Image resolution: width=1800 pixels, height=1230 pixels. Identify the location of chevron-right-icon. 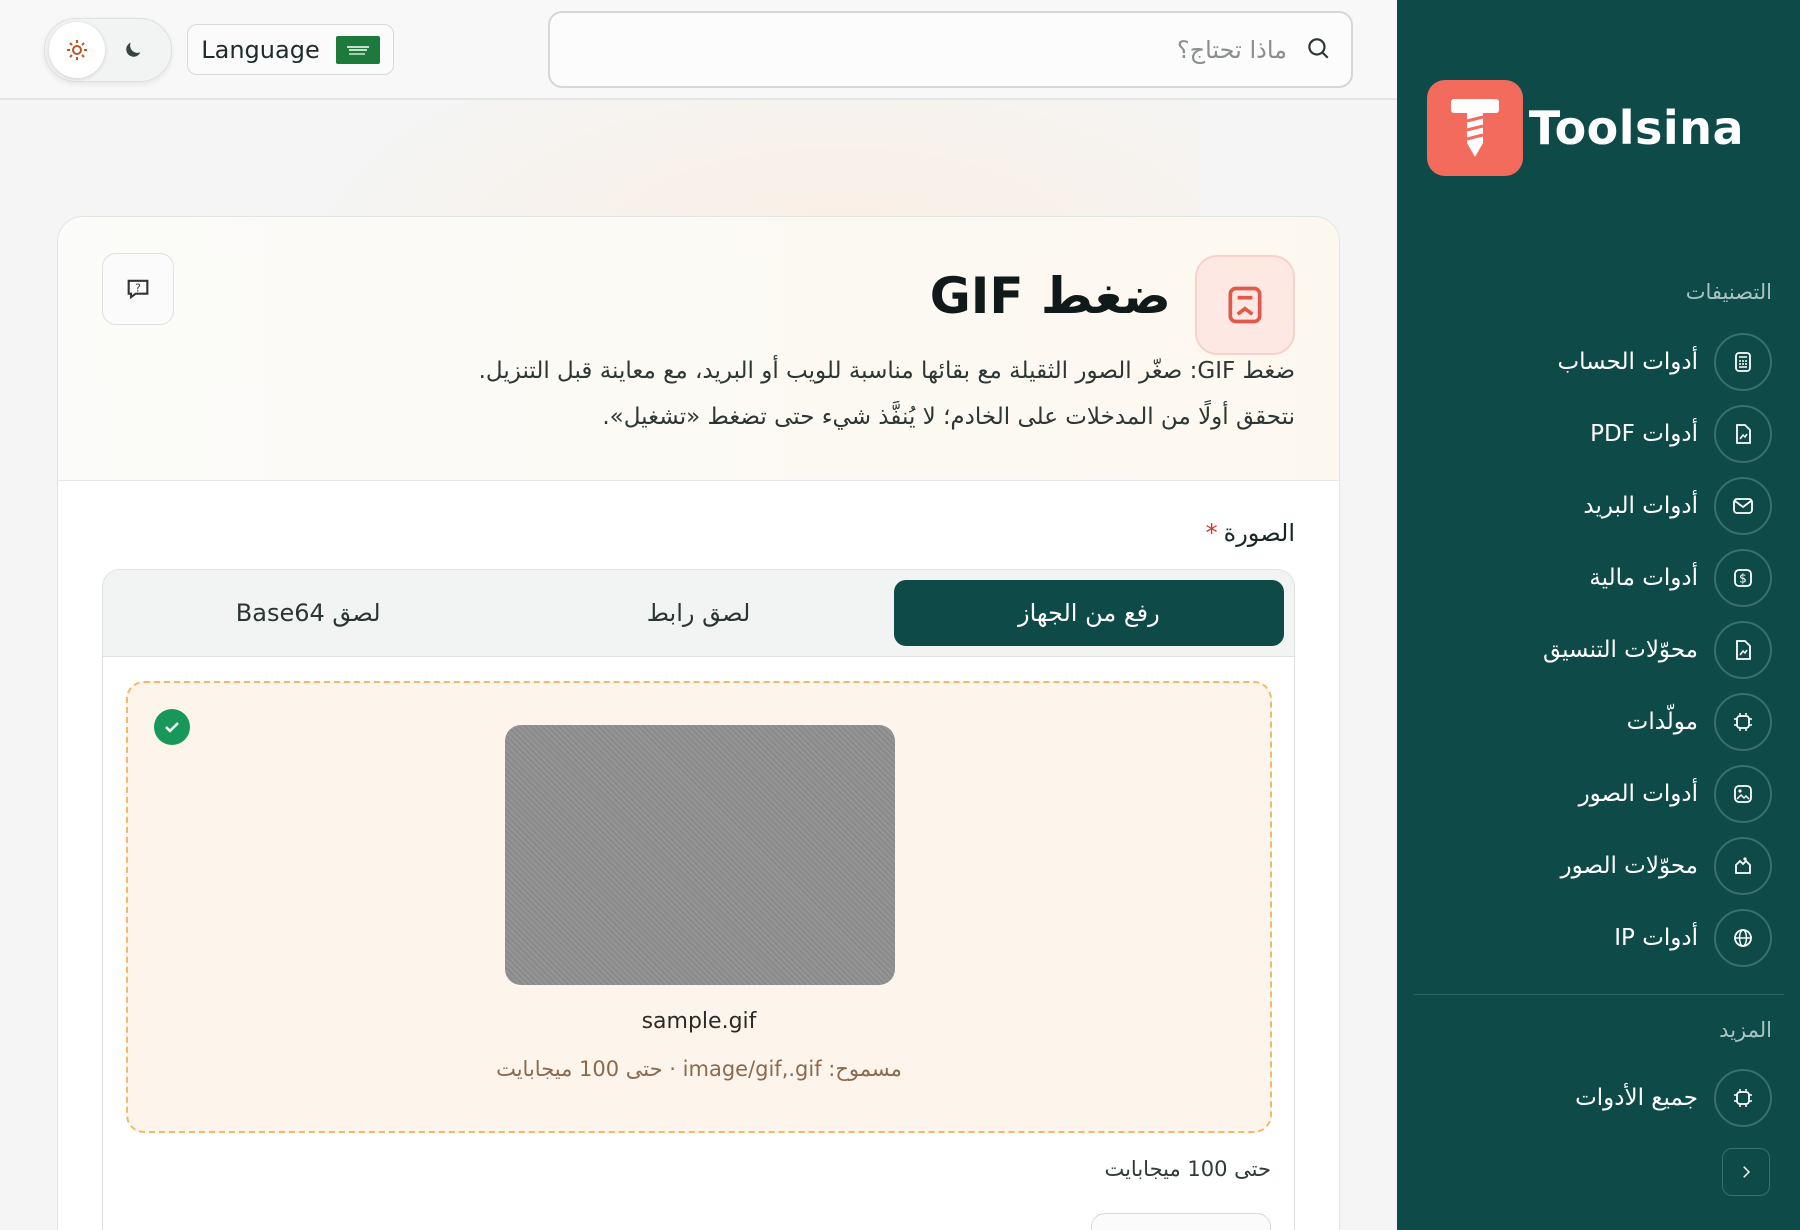
(1747, 1172).